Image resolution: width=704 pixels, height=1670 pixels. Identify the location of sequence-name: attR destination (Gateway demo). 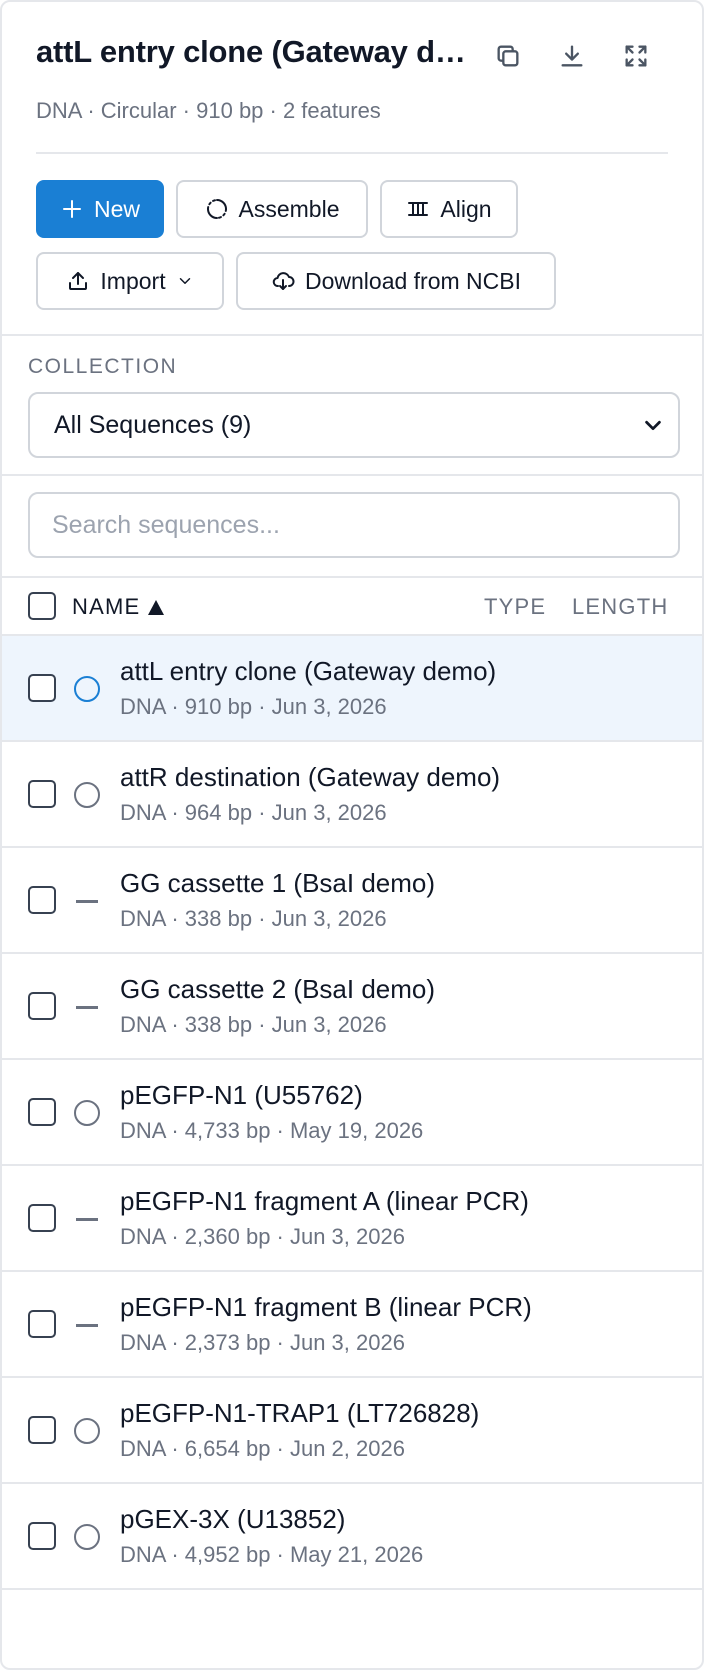
(310, 777).